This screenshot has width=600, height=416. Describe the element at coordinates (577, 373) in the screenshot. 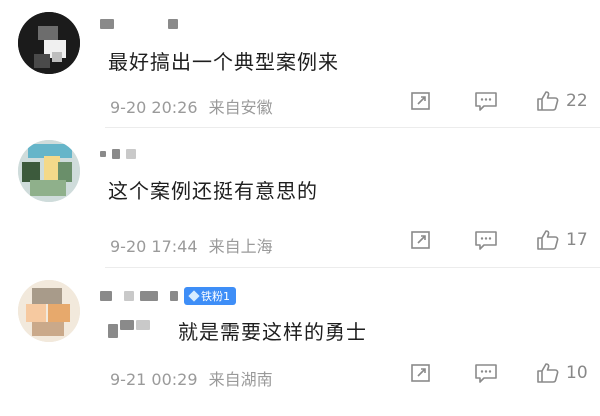

I see `like-count: 10` at that location.